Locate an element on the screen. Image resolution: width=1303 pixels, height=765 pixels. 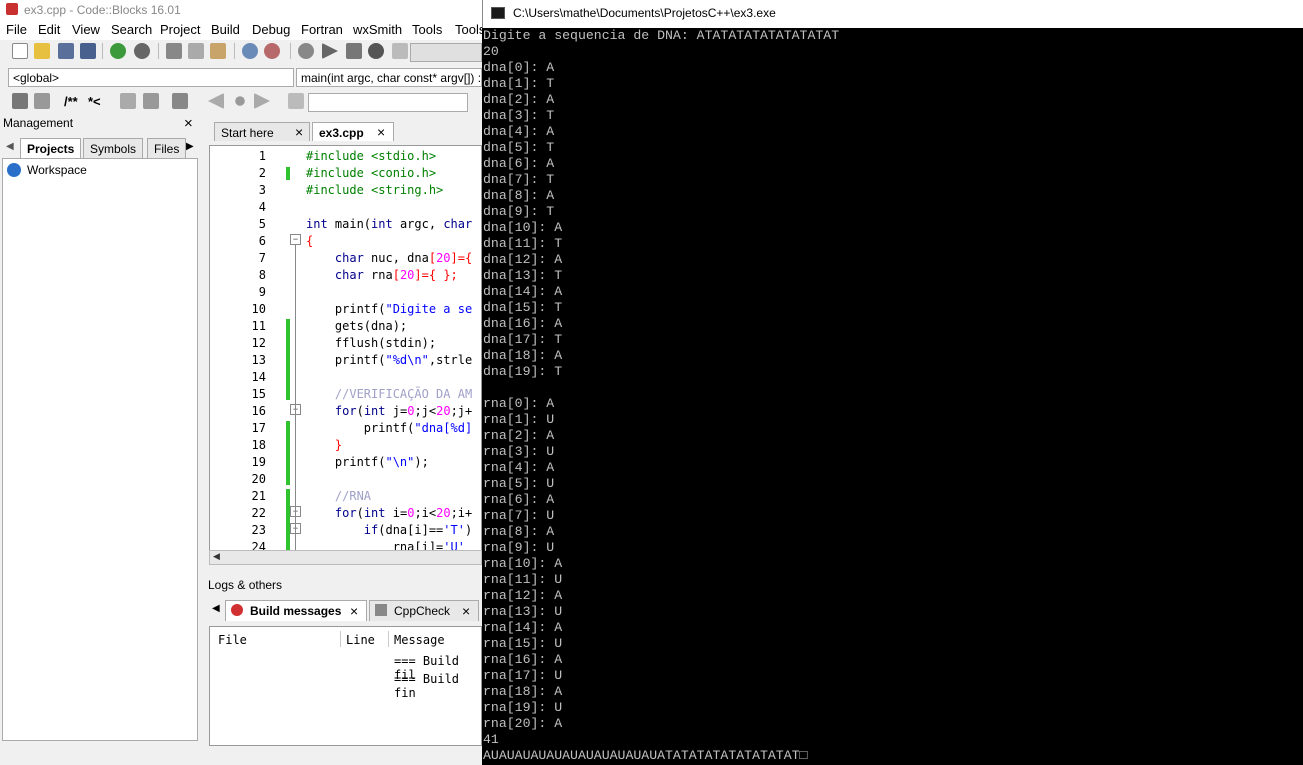
console-line: rna[8]: A is located at coordinates (519, 531).